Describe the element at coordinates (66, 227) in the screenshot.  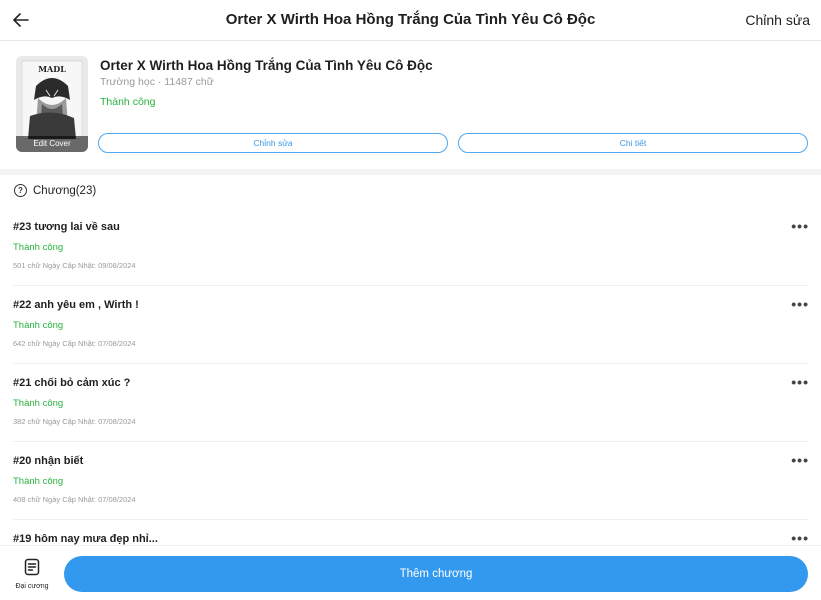
I see `chapter-title: #23 tương lai về sau` at that location.